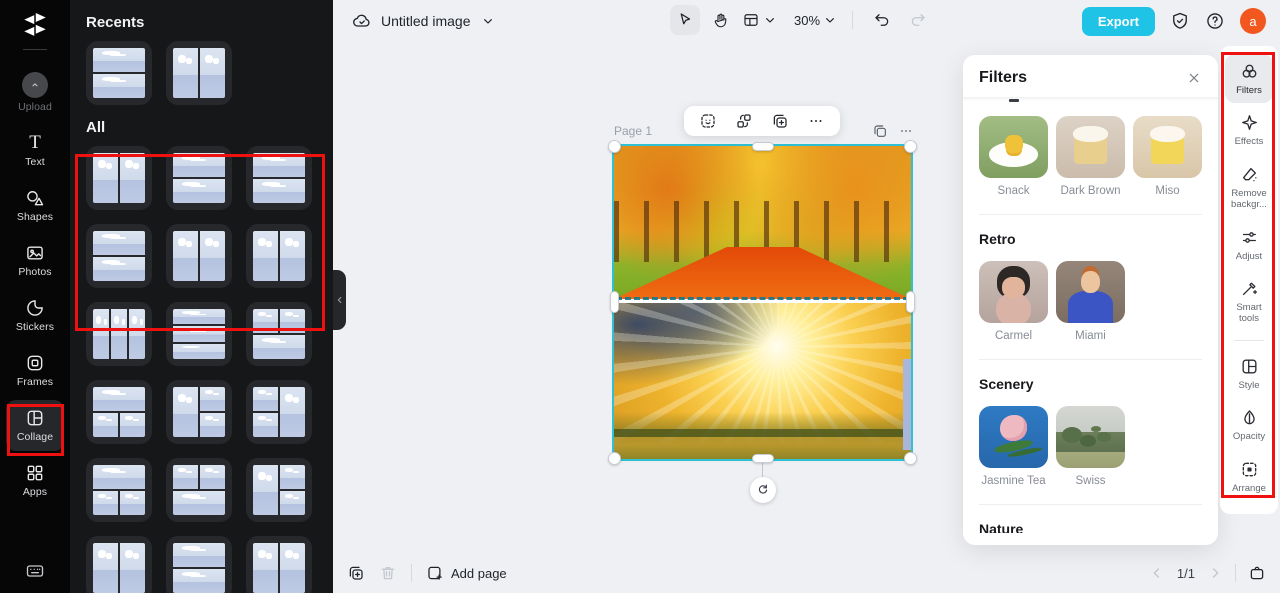 This screenshot has width=1280, height=593. Describe the element at coordinates (614, 458) in the screenshot. I see `selection-handle-bottom-left` at that location.